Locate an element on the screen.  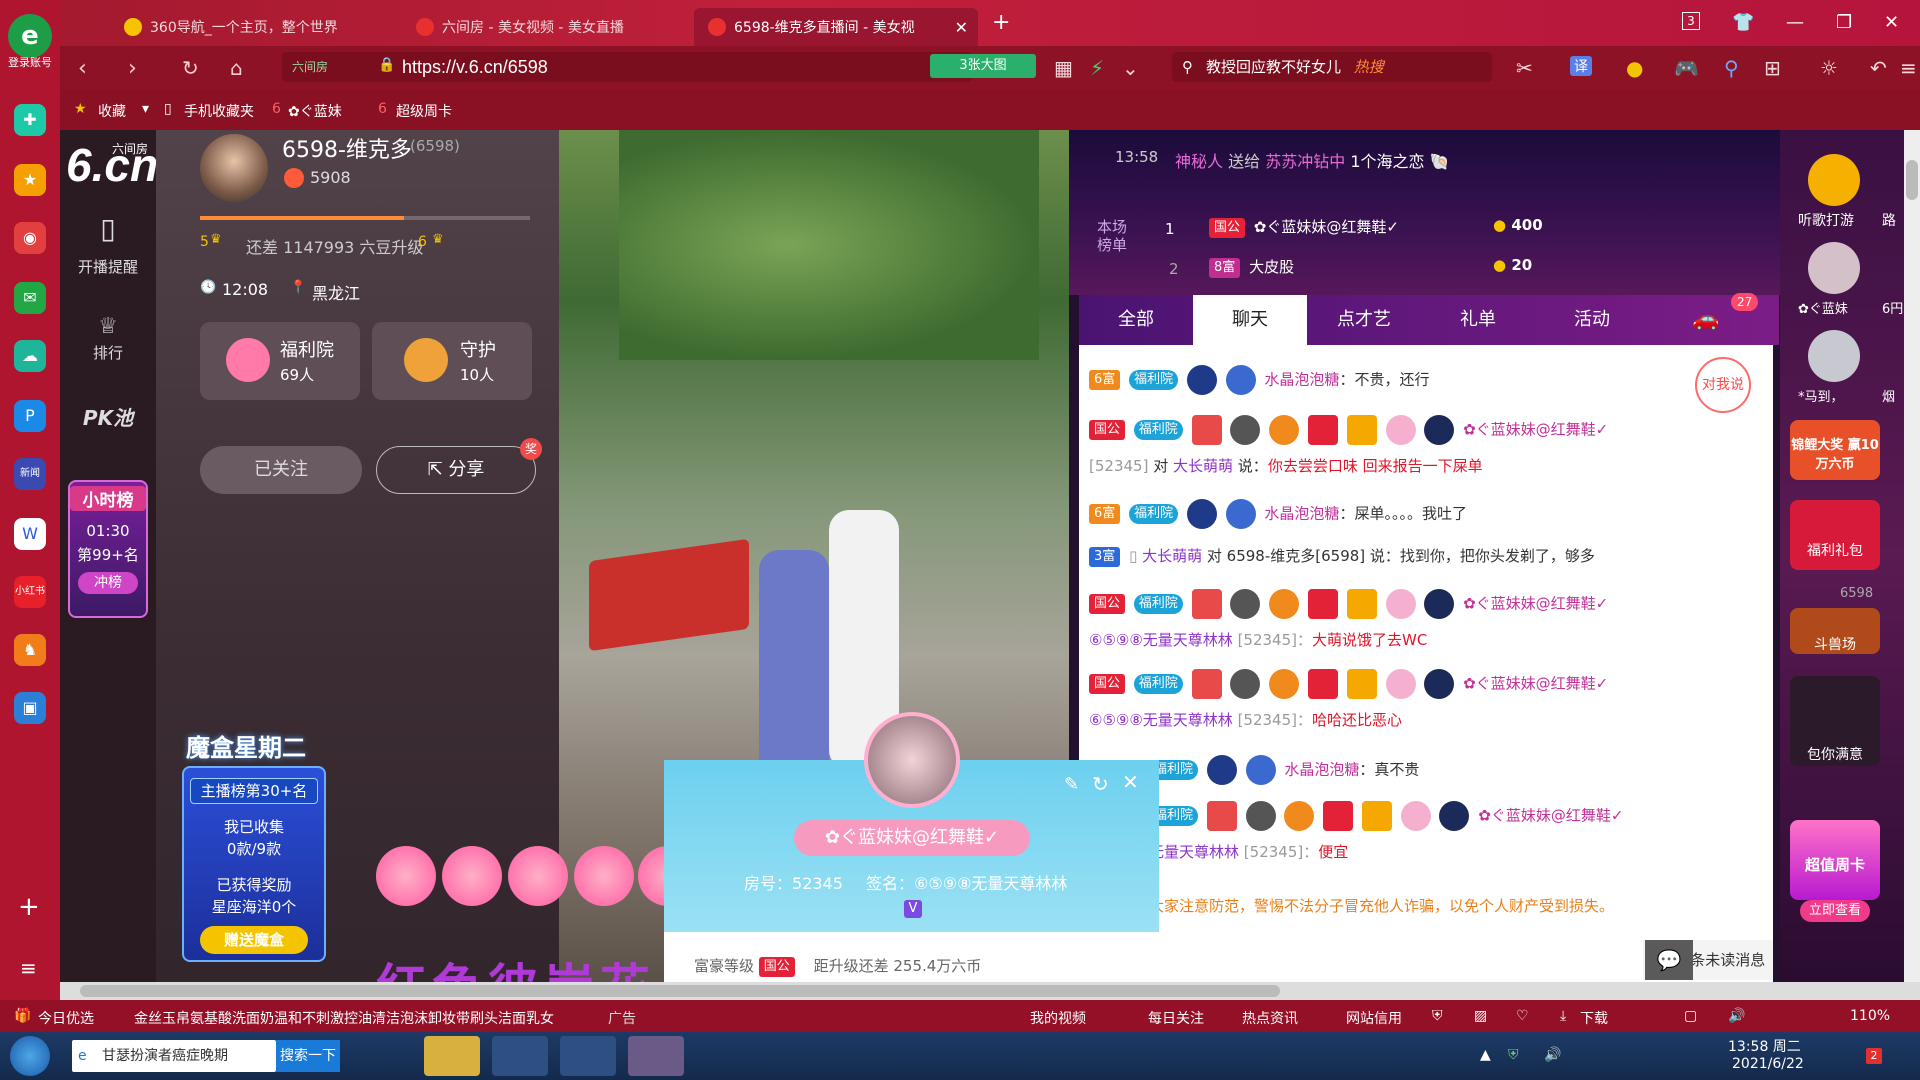
followed-button: 已关注 is located at coordinates (281, 470).